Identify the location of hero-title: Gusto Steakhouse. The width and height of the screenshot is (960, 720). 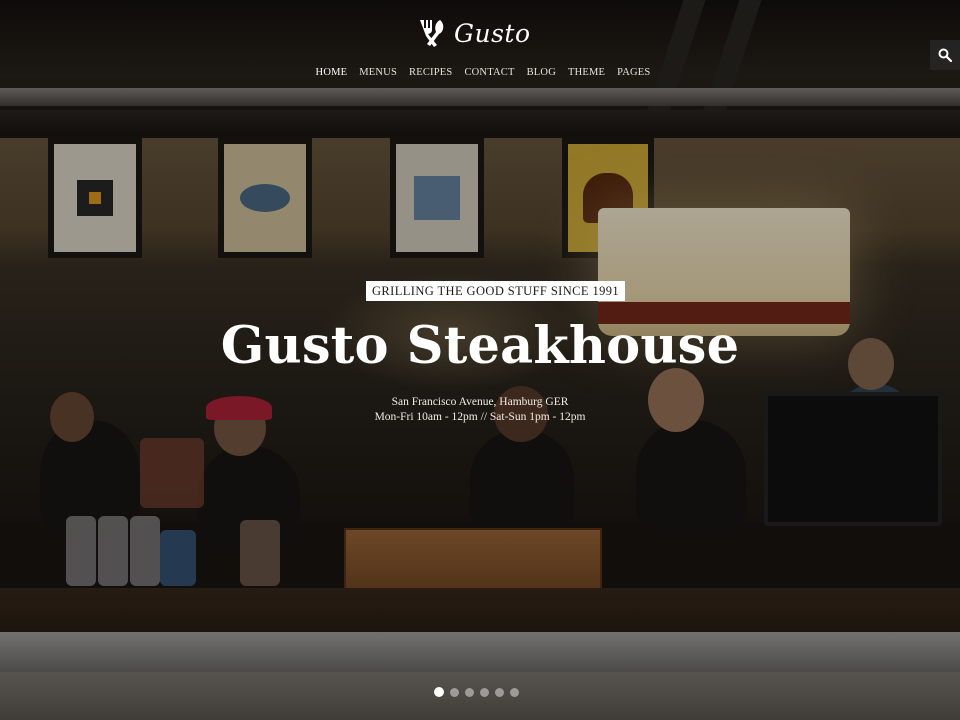
(480, 346).